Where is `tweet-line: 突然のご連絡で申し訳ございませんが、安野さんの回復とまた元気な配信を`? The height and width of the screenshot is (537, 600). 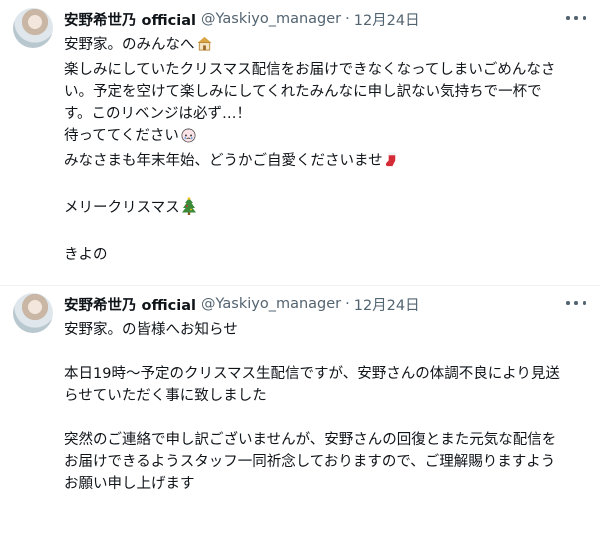
tweet-line: 突然のご連絡で申し訳ございませんが、安野さんの回復とまた元気な配信を is located at coordinates (325, 440).